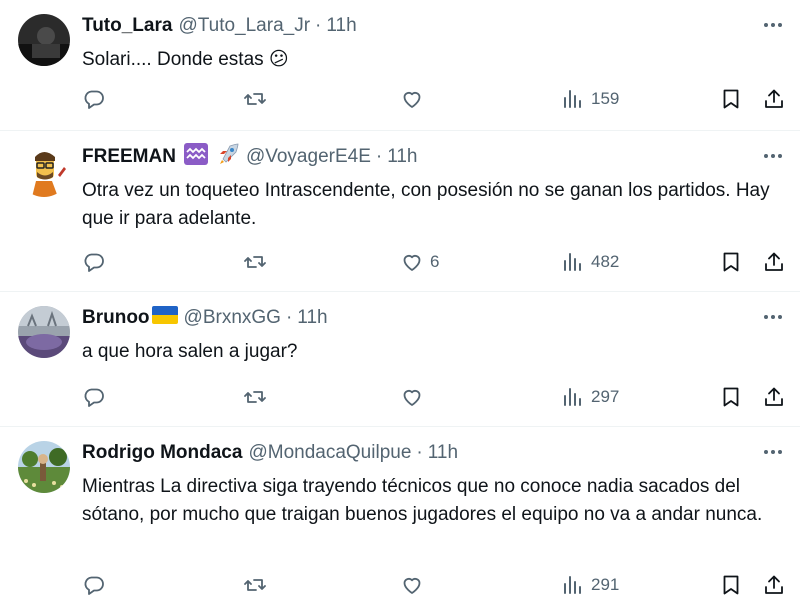 The image size is (800, 602). I want to click on cartoon-freeman-avatar-icon, so click(44, 171).